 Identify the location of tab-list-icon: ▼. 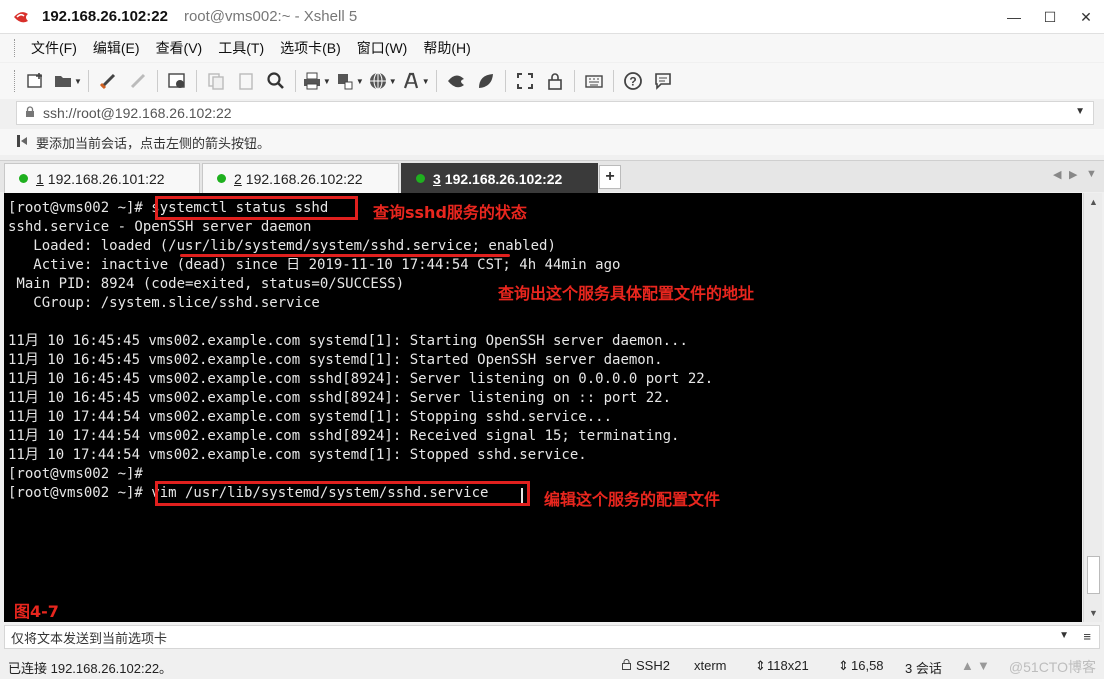
(1091, 174).